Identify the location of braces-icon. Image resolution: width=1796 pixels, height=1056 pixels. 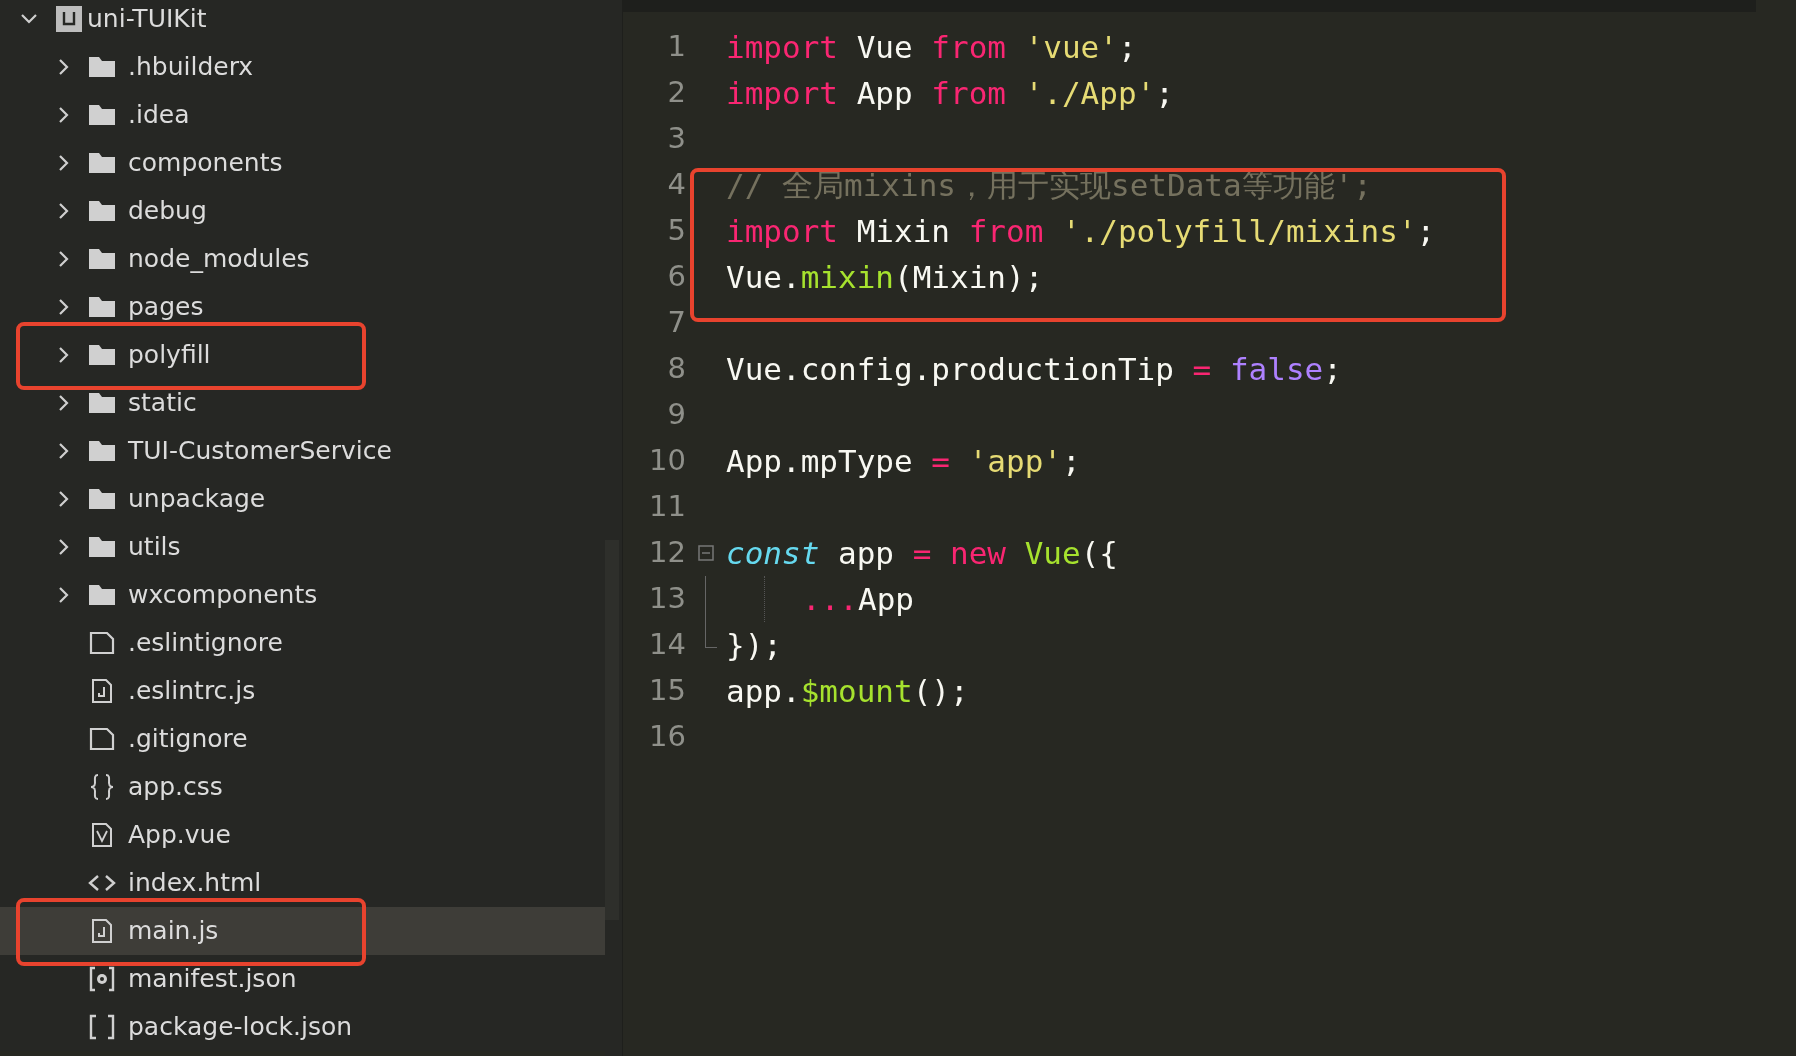
(102, 787).